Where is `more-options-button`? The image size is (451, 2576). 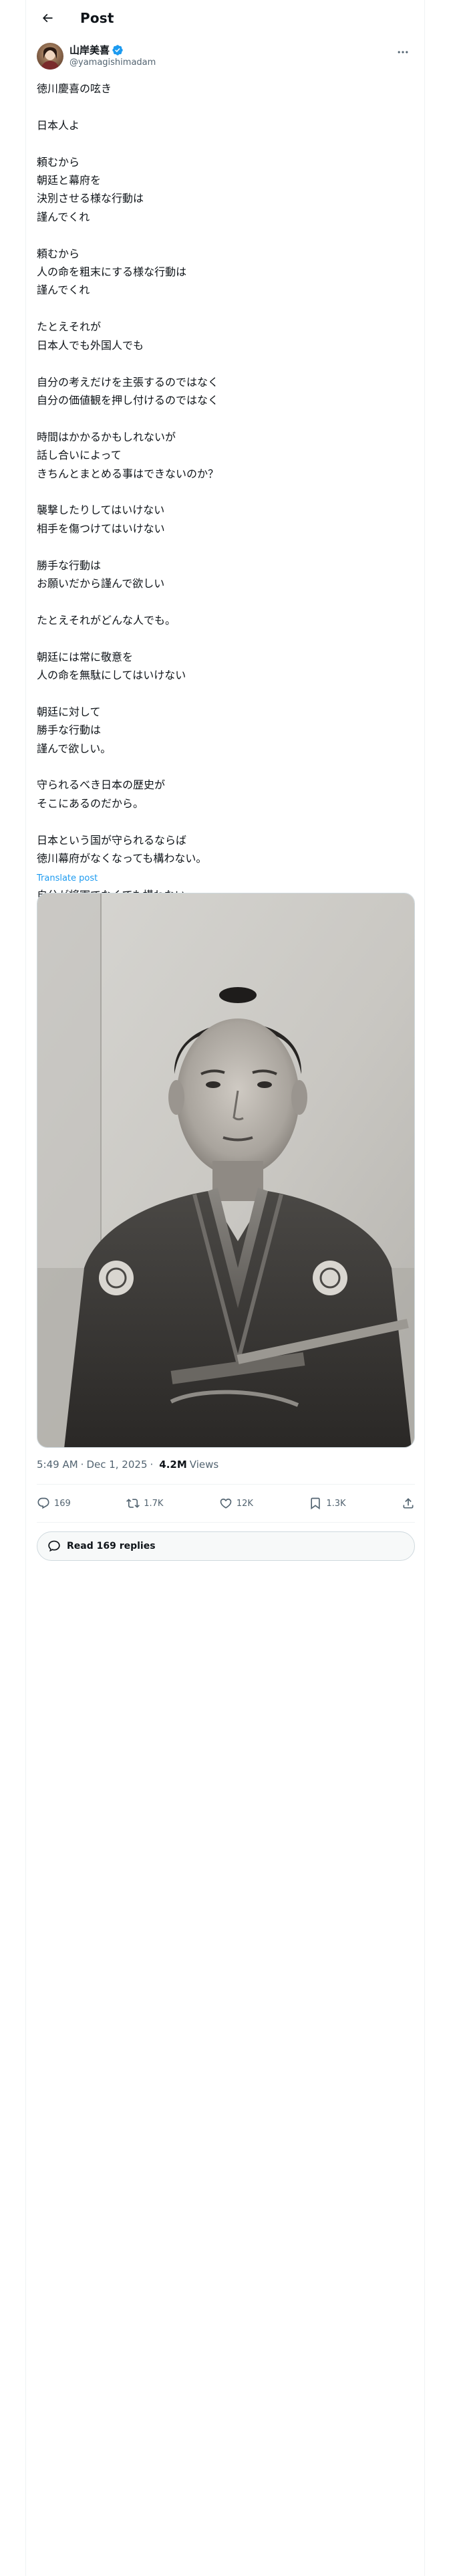
more-options-button is located at coordinates (403, 52).